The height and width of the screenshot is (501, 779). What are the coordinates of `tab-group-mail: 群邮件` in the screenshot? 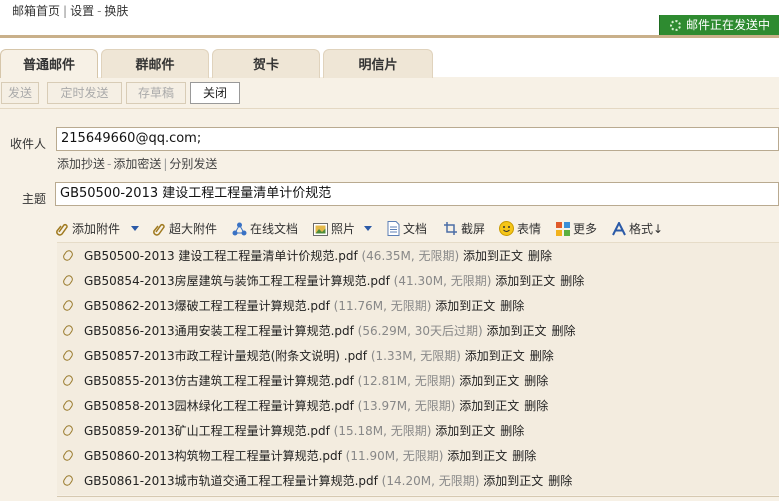 It's located at (155, 63).